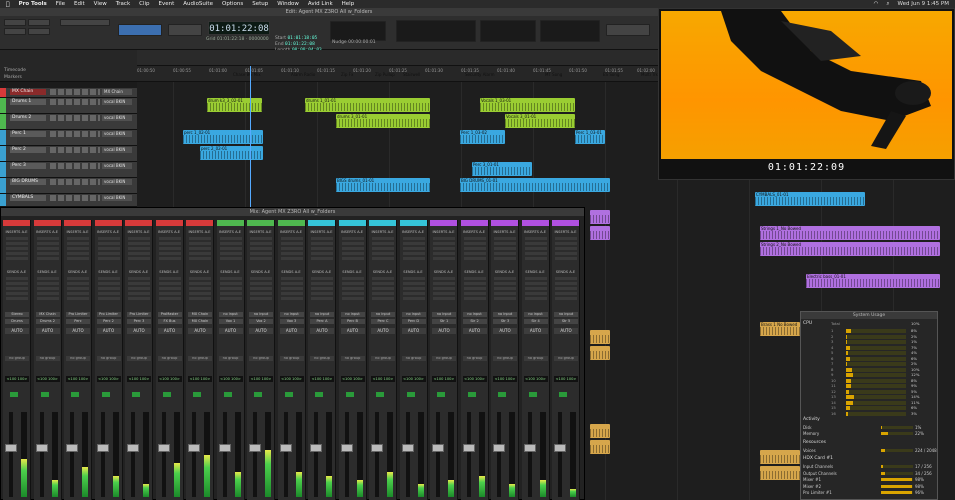 Image resolution: width=955 pixels, height=500 pixels. I want to click on menu-options: Options, so click(232, 4).